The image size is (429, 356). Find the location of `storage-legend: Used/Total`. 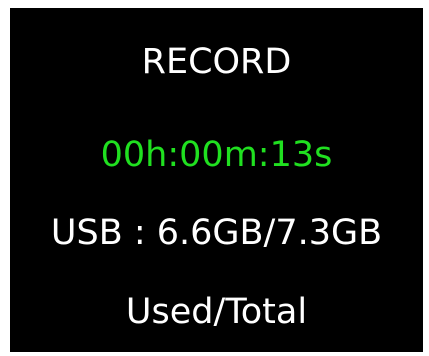

storage-legend: Used/Total is located at coordinates (216, 312).